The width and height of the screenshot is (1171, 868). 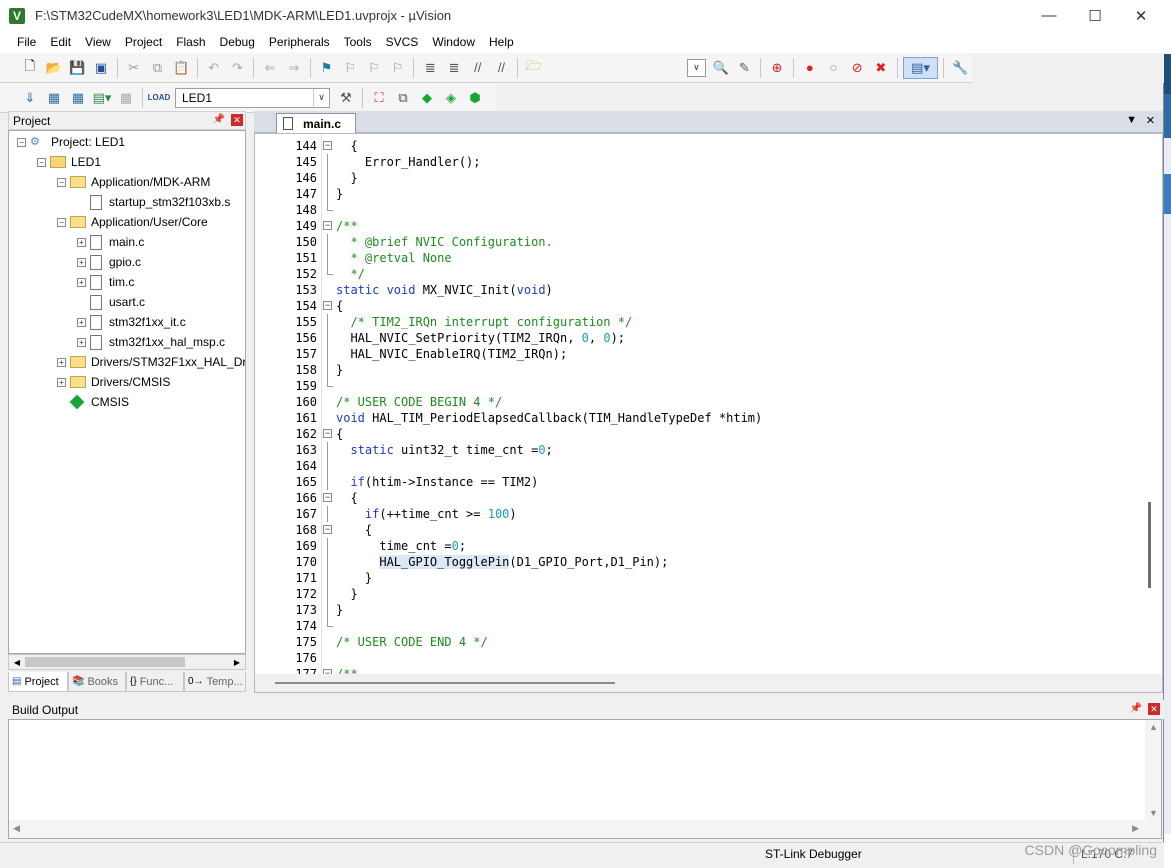 I want to click on pack-installer-icon: ◈, so click(x=451, y=98).